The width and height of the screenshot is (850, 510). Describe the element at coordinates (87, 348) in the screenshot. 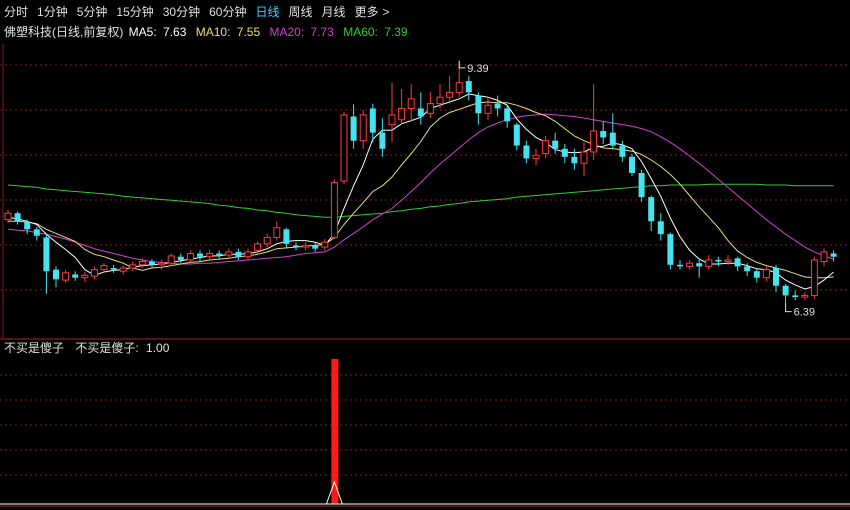

I see `indicator-legend: 不买是傻子 不买是傻子: 1.00` at that location.